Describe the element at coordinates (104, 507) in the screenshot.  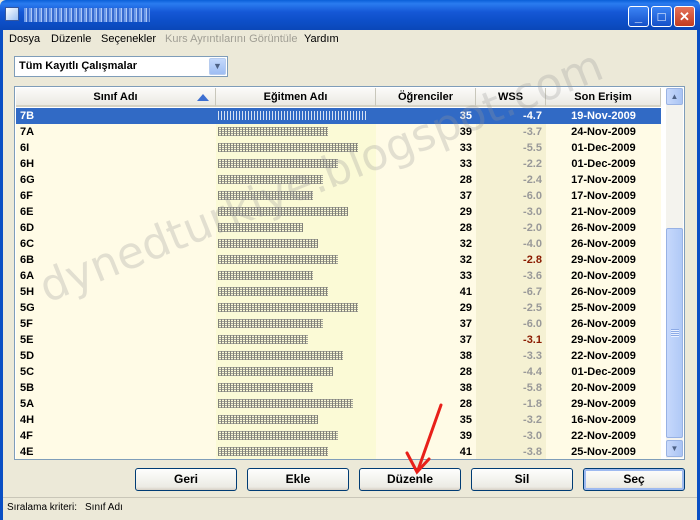
I see `status-sort-value: Sınıf Adı` at that location.